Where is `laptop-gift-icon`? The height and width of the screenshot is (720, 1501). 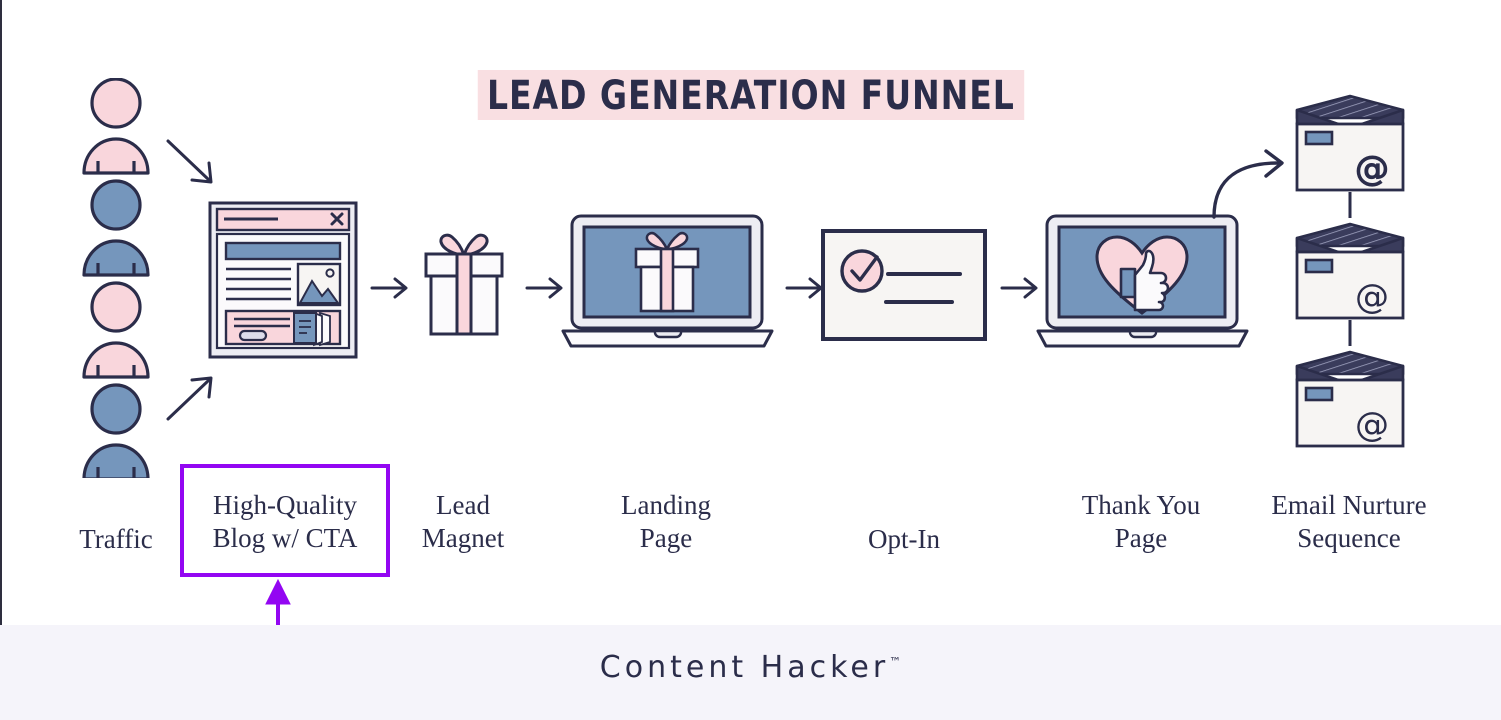 laptop-gift-icon is located at coordinates (667, 281).